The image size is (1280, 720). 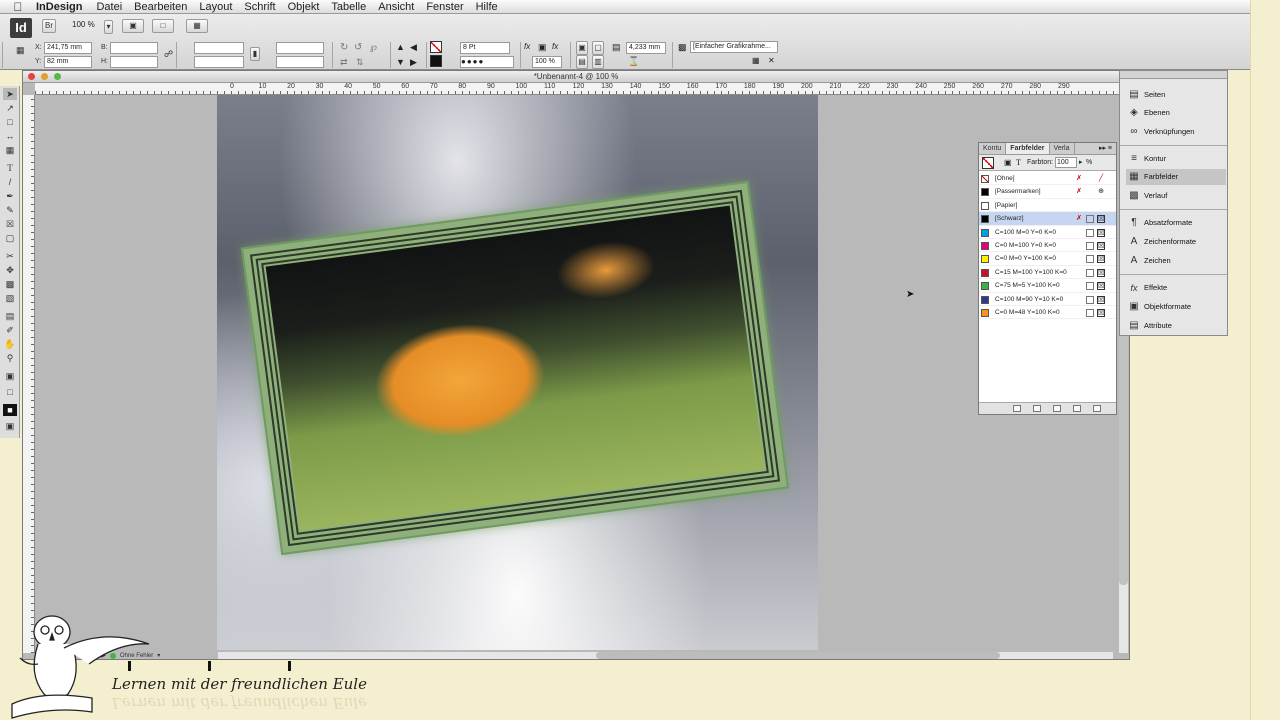 I want to click on clear-icon: ✕, so click(x=771, y=60).